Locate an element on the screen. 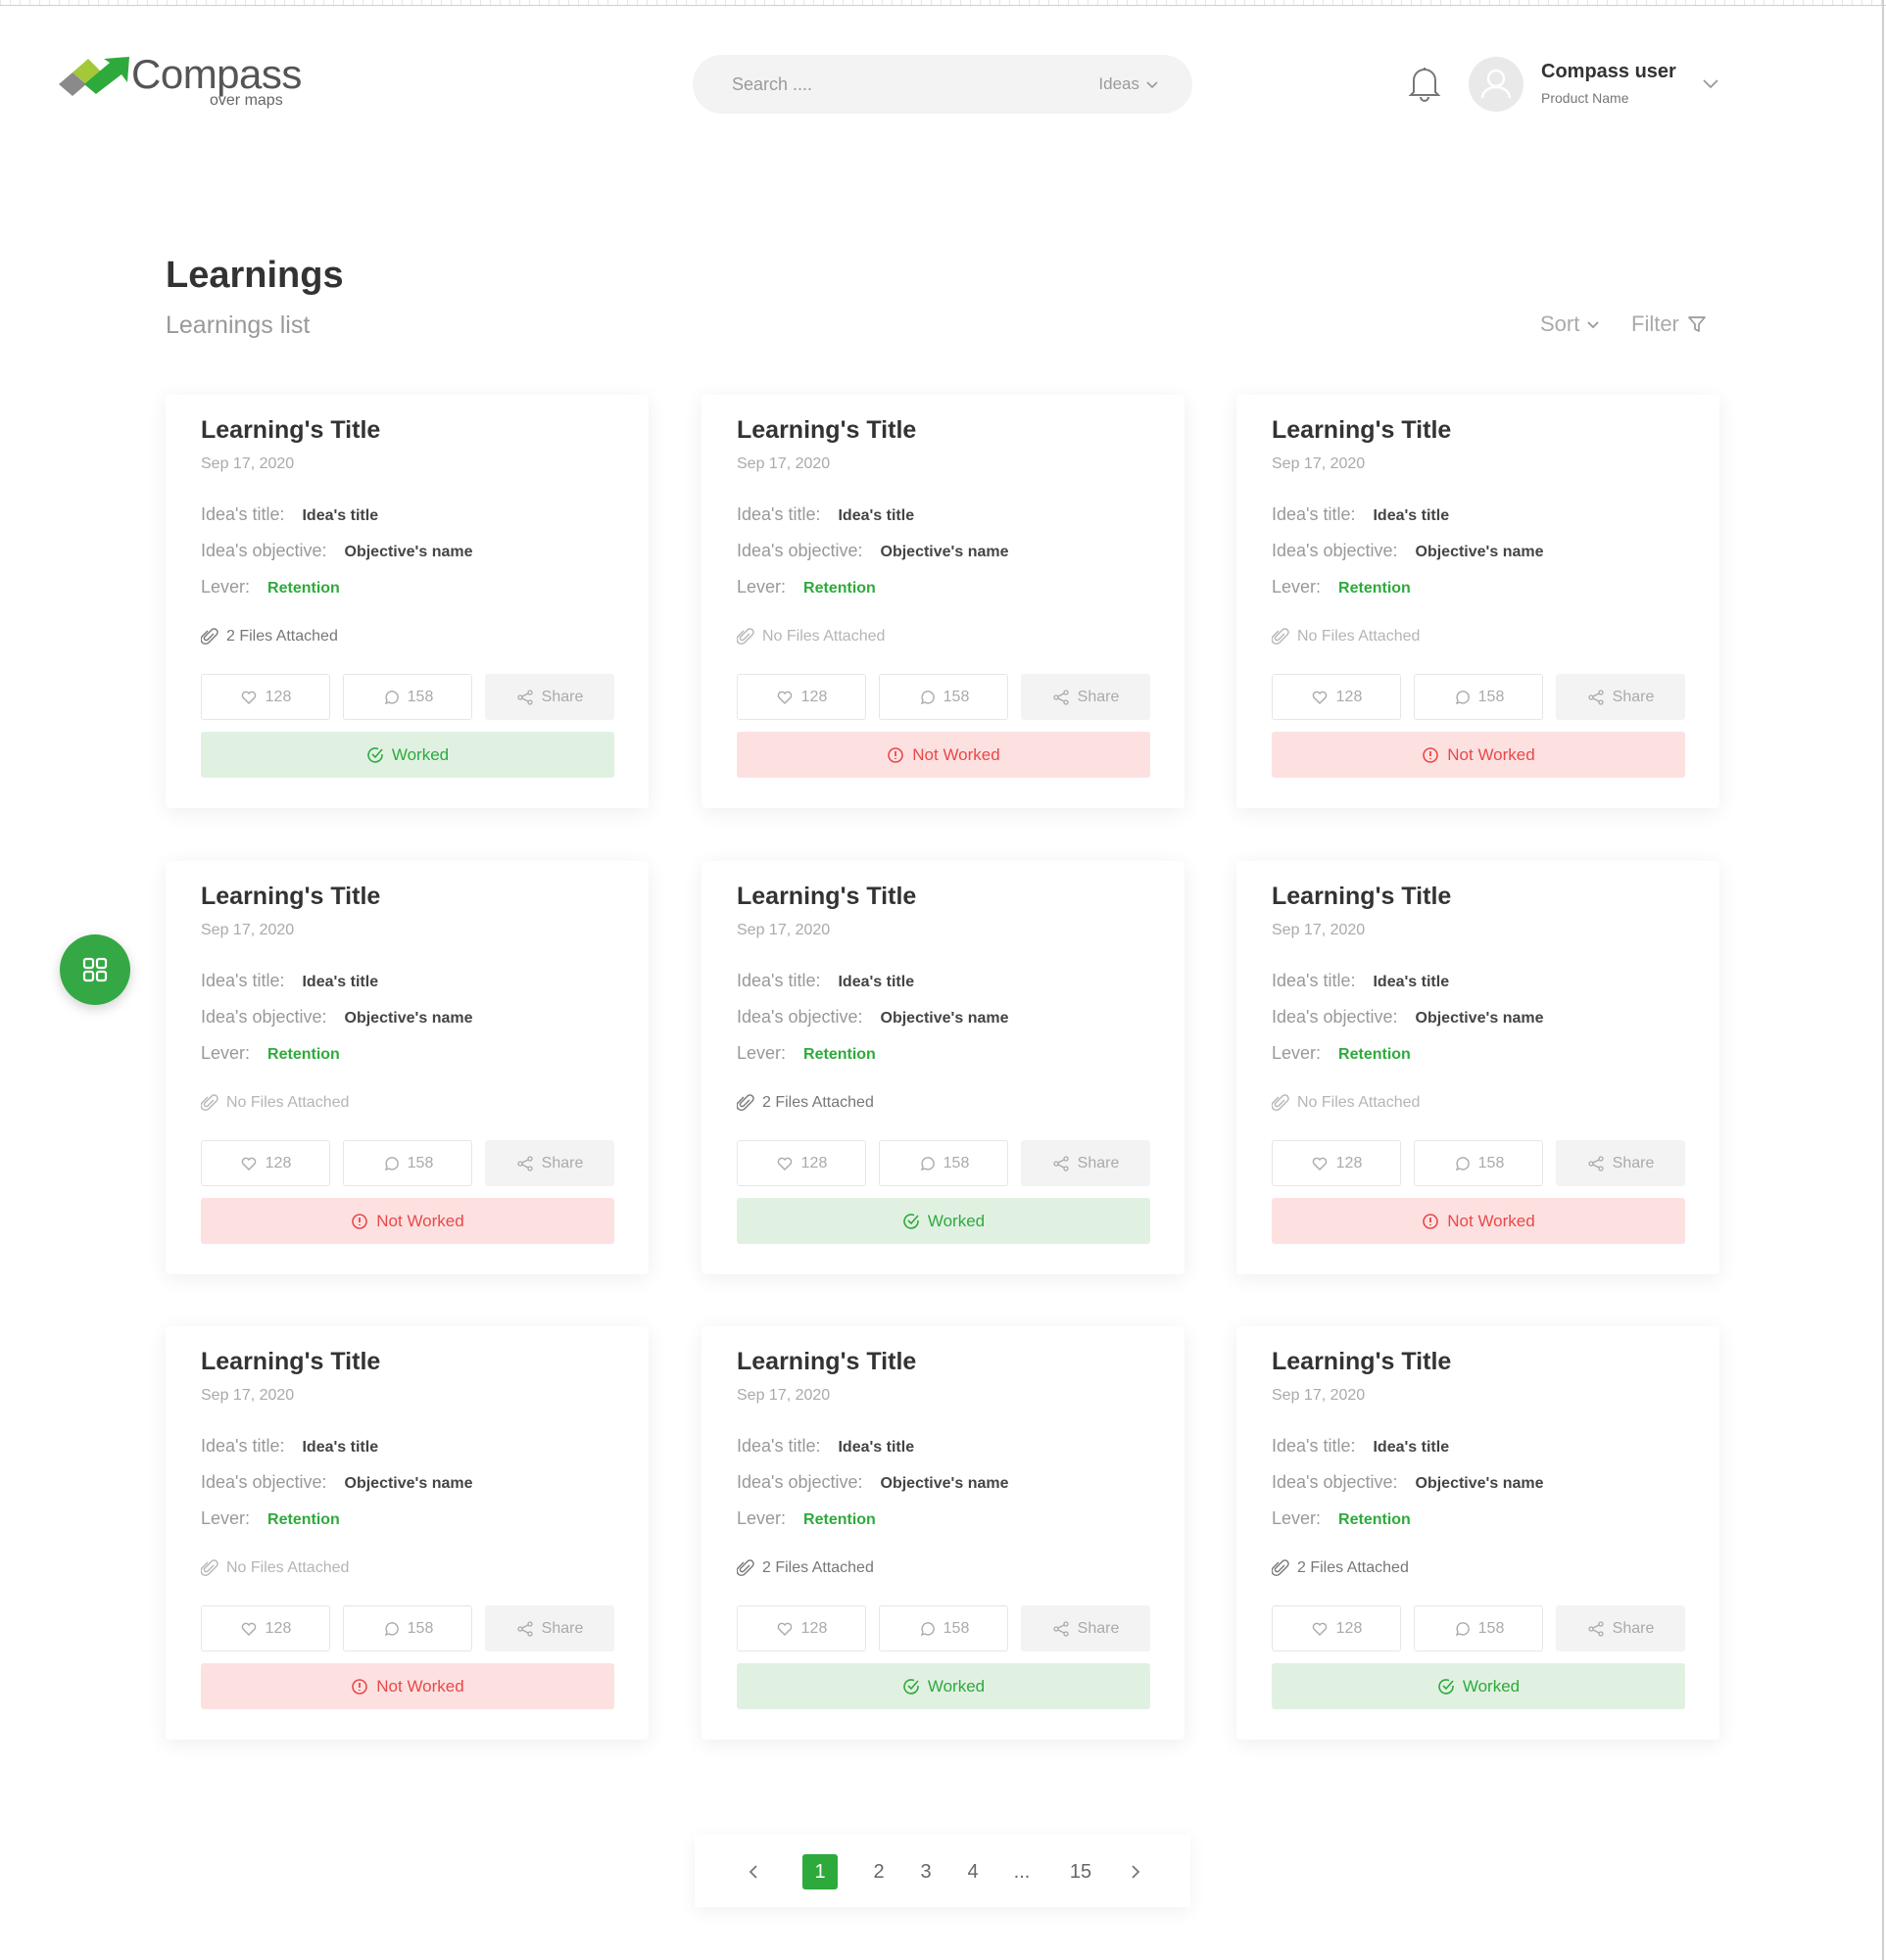 The height and width of the screenshot is (1960, 1886). prev-page-button is located at coordinates (753, 1871).